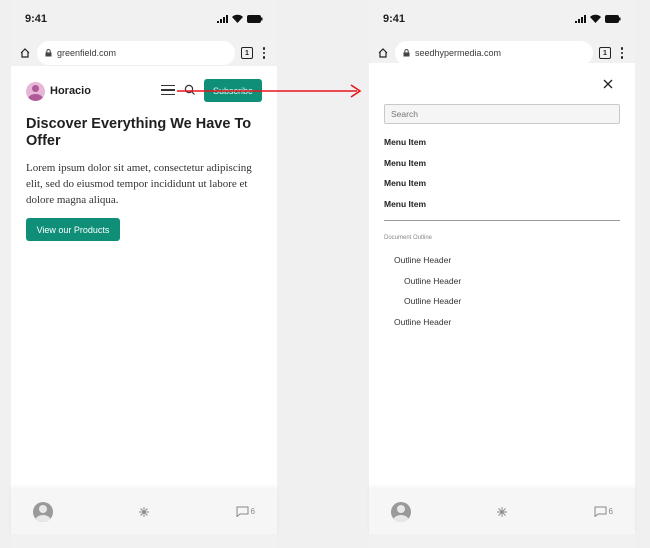  What do you see at coordinates (139, 132) in the screenshot?
I see `hero-title: Discover Everything We Have To Offer` at bounding box center [139, 132].